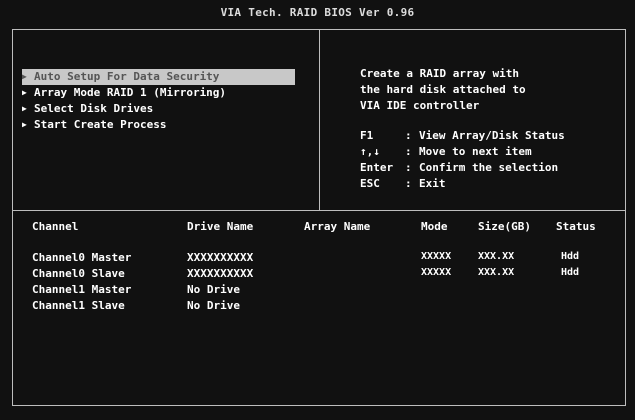 This screenshot has height=420, width=635. What do you see at coordinates (317, 291) in the screenshot?
I see `table-row: Channel1 Master No Drive` at bounding box center [317, 291].